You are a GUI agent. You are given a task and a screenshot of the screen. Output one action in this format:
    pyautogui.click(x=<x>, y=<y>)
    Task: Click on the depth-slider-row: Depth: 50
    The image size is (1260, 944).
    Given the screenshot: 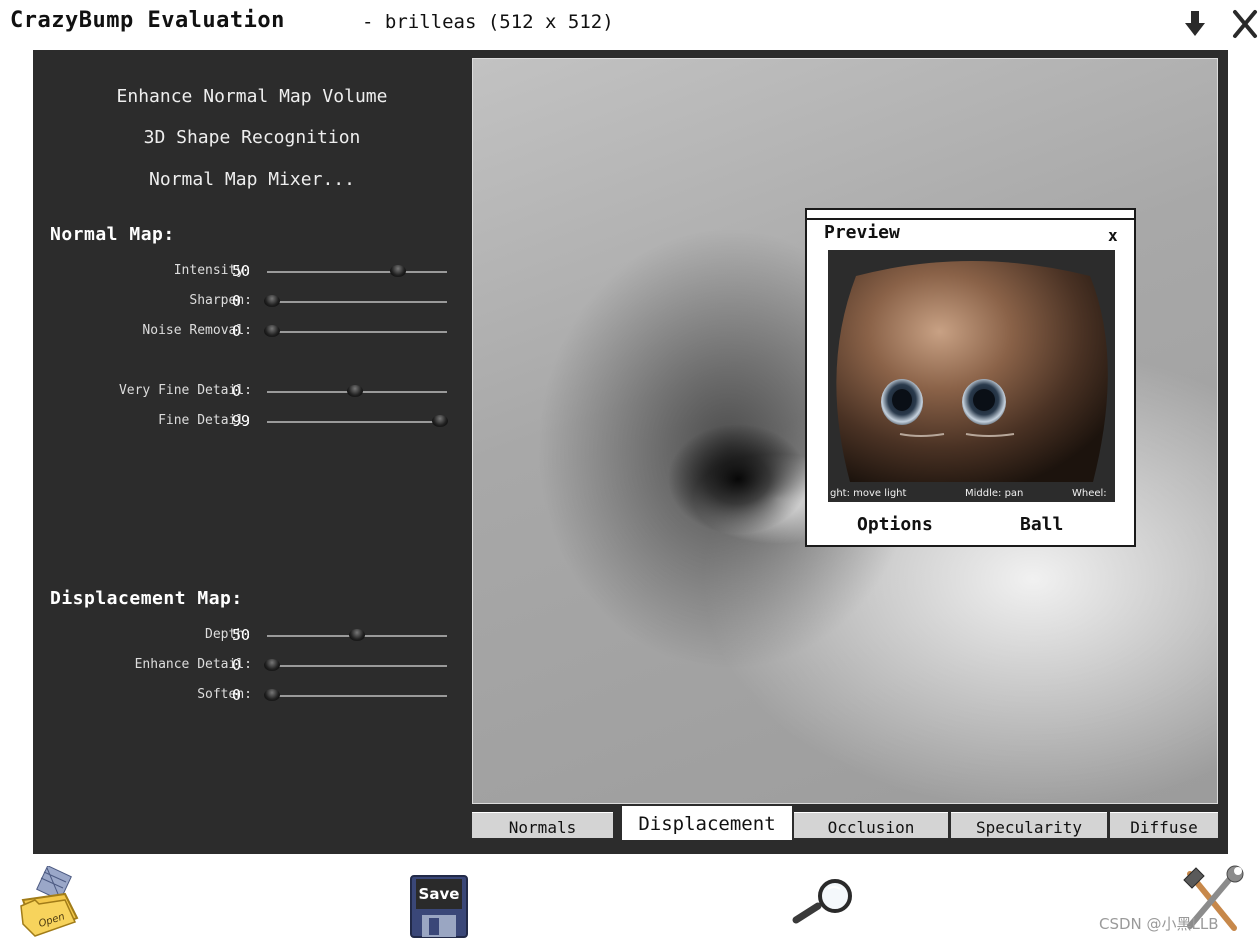 What is the action you would take?
    pyautogui.click(x=252, y=635)
    